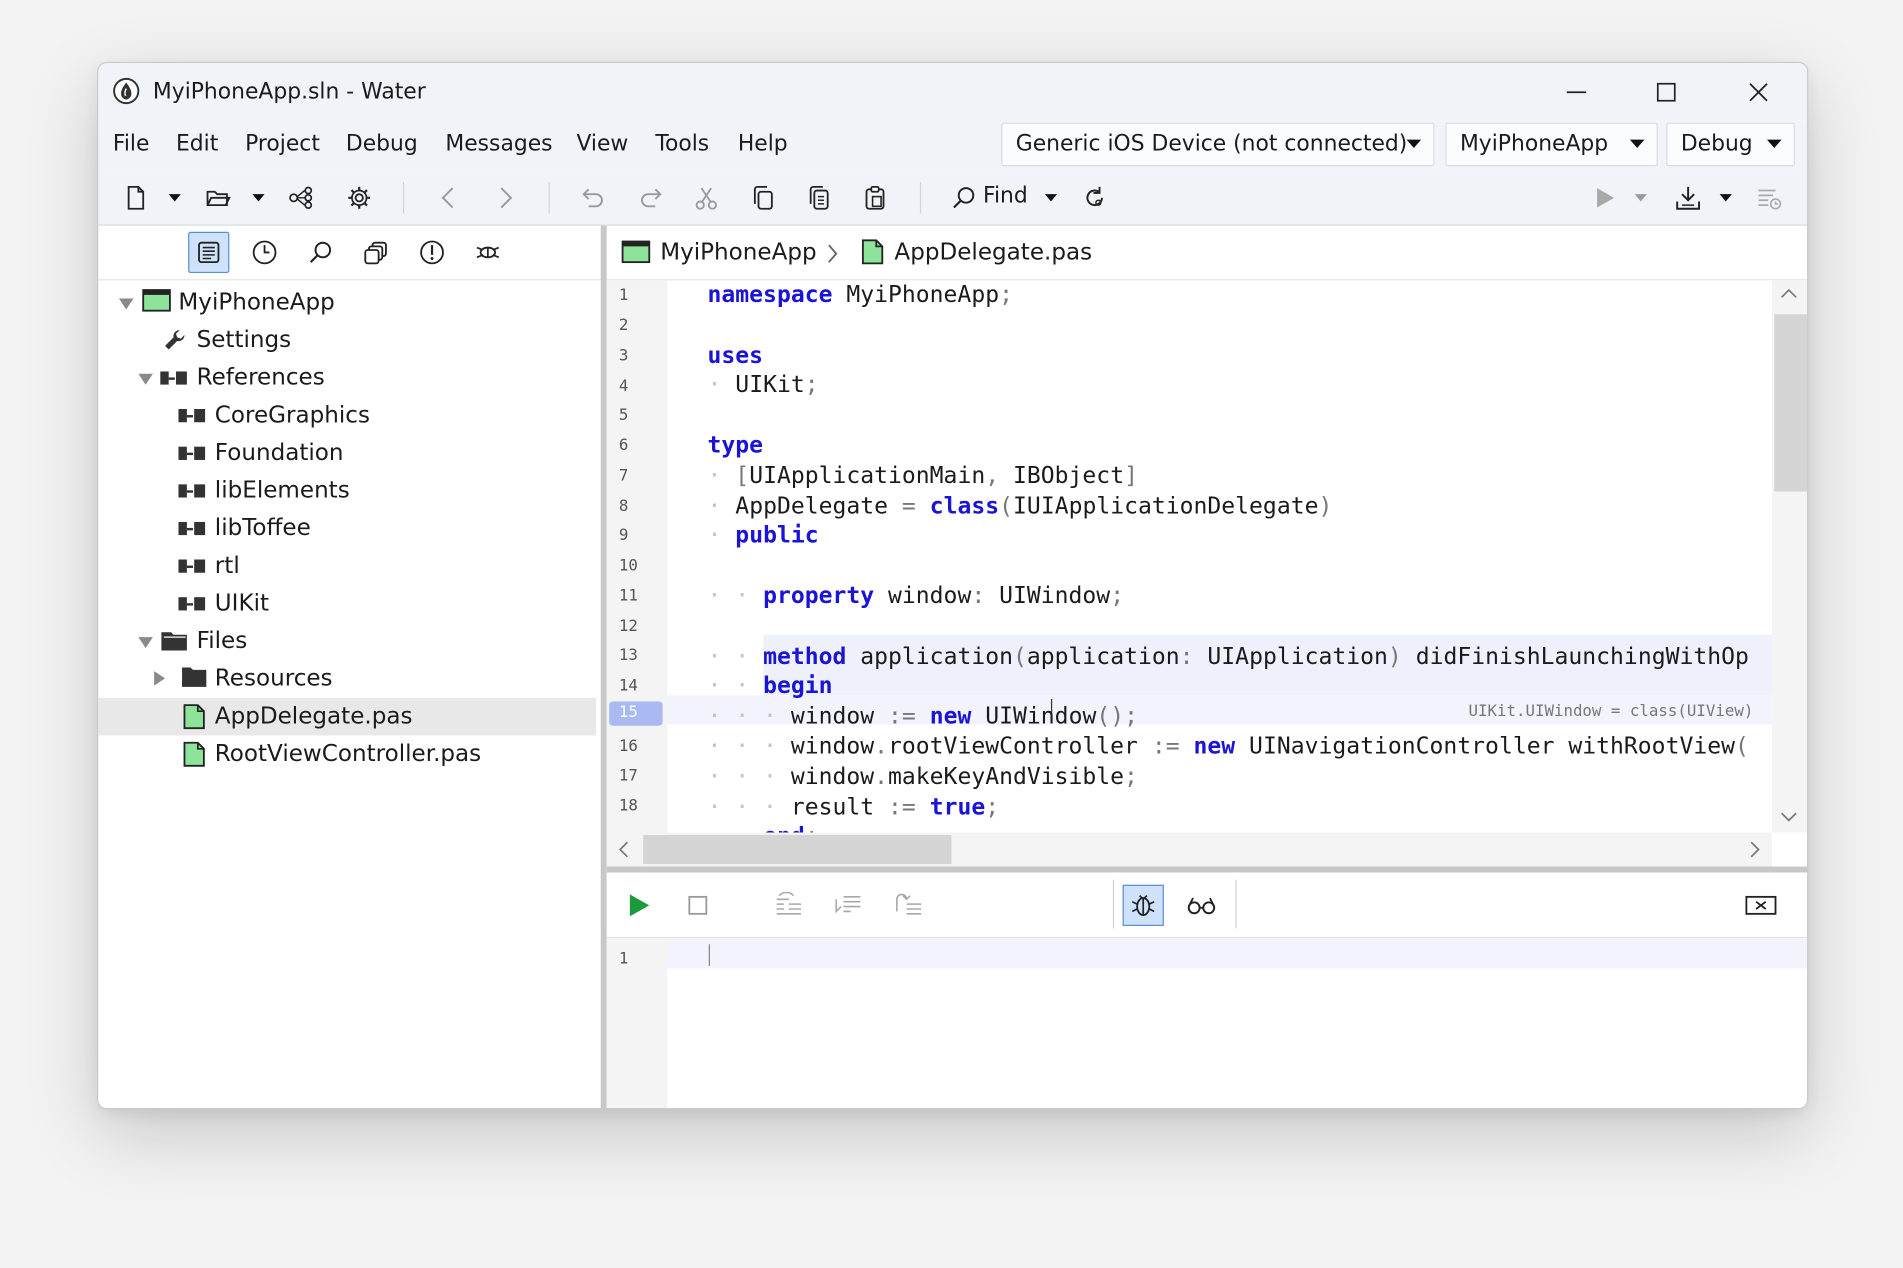  Describe the element at coordinates (1791, 403) in the screenshot. I see `vertical-scroll-thumb` at that location.